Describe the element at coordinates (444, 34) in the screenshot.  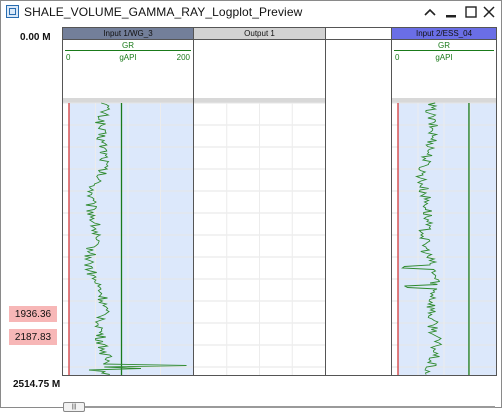
I see `track-header: Input 2/ESS_04` at that location.